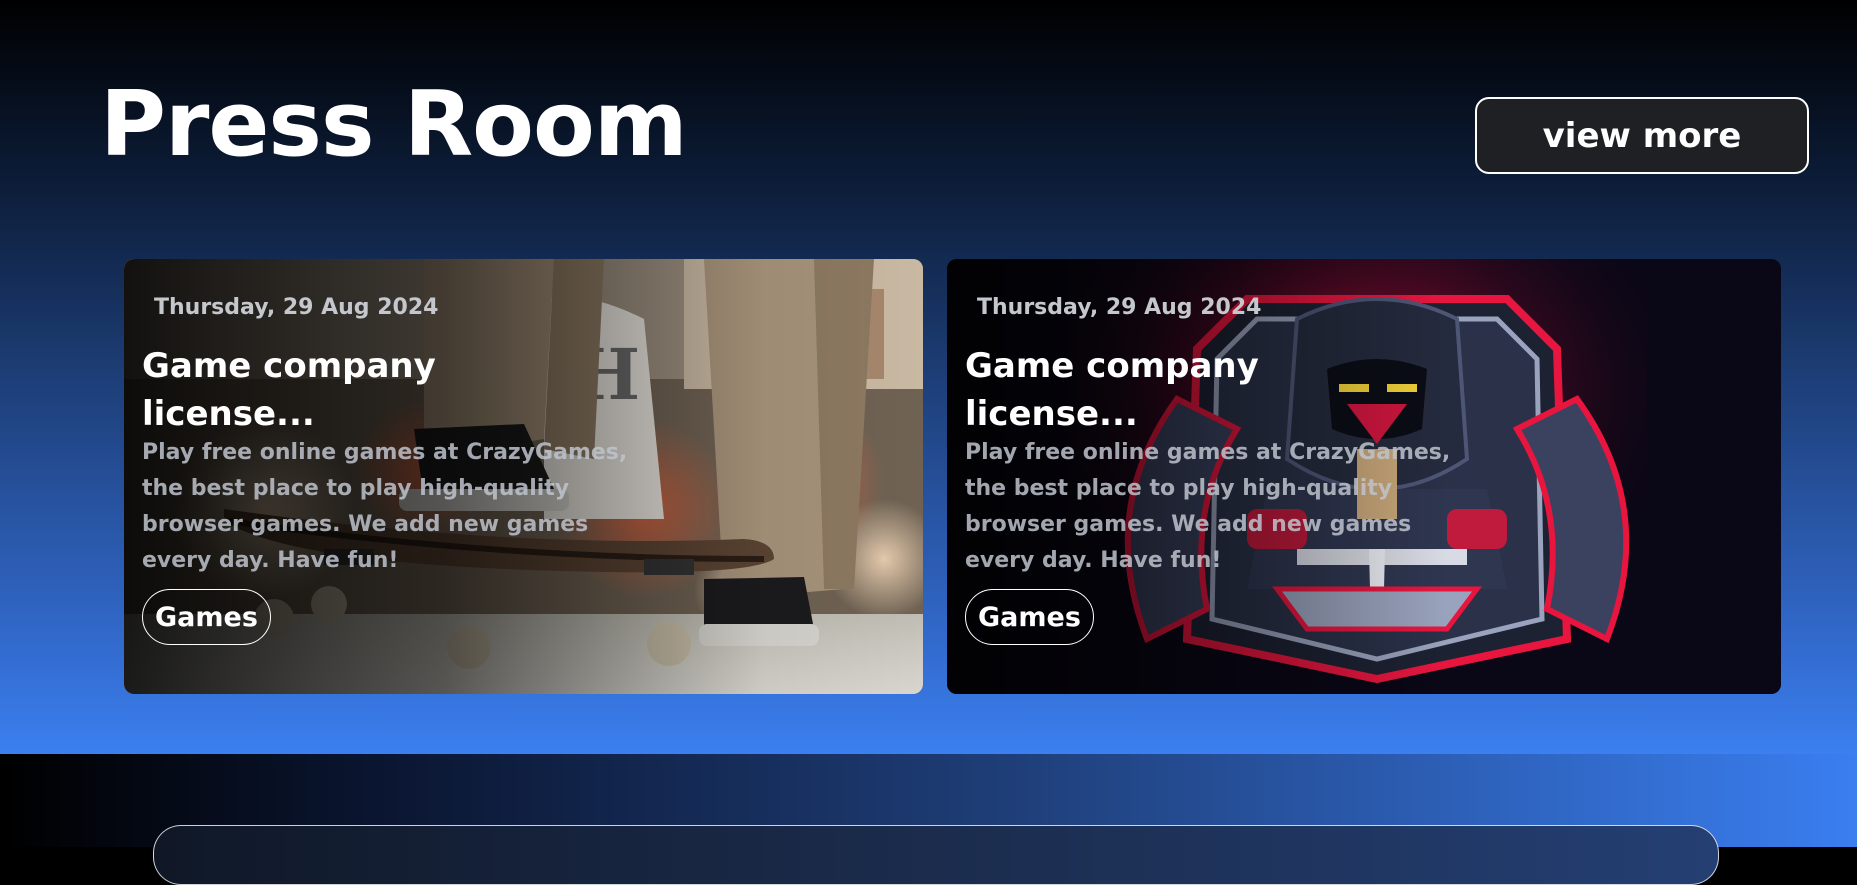 Image resolution: width=1857 pixels, height=885 pixels. What do you see at coordinates (928, 819) in the screenshot?
I see `next-section` at bounding box center [928, 819].